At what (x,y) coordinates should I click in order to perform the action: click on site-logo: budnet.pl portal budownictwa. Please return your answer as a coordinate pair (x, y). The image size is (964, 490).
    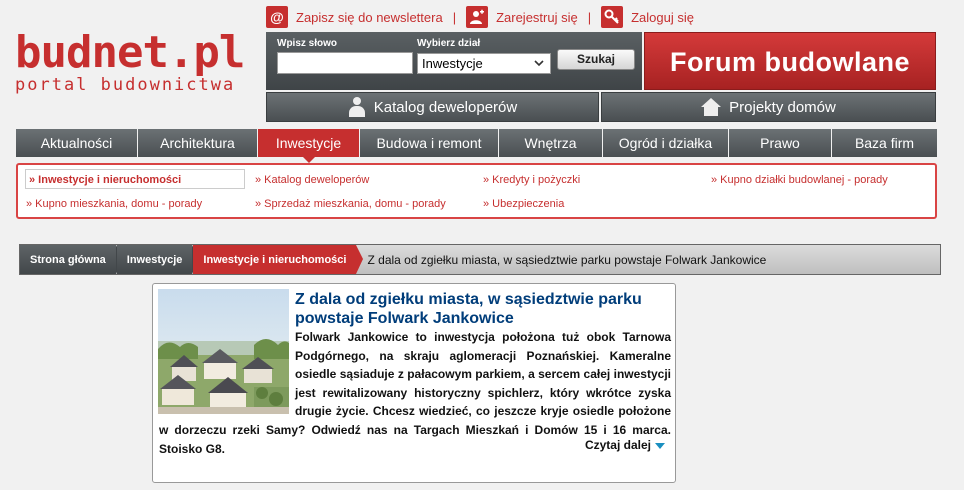
    Looking at the image, I should click on (130, 61).